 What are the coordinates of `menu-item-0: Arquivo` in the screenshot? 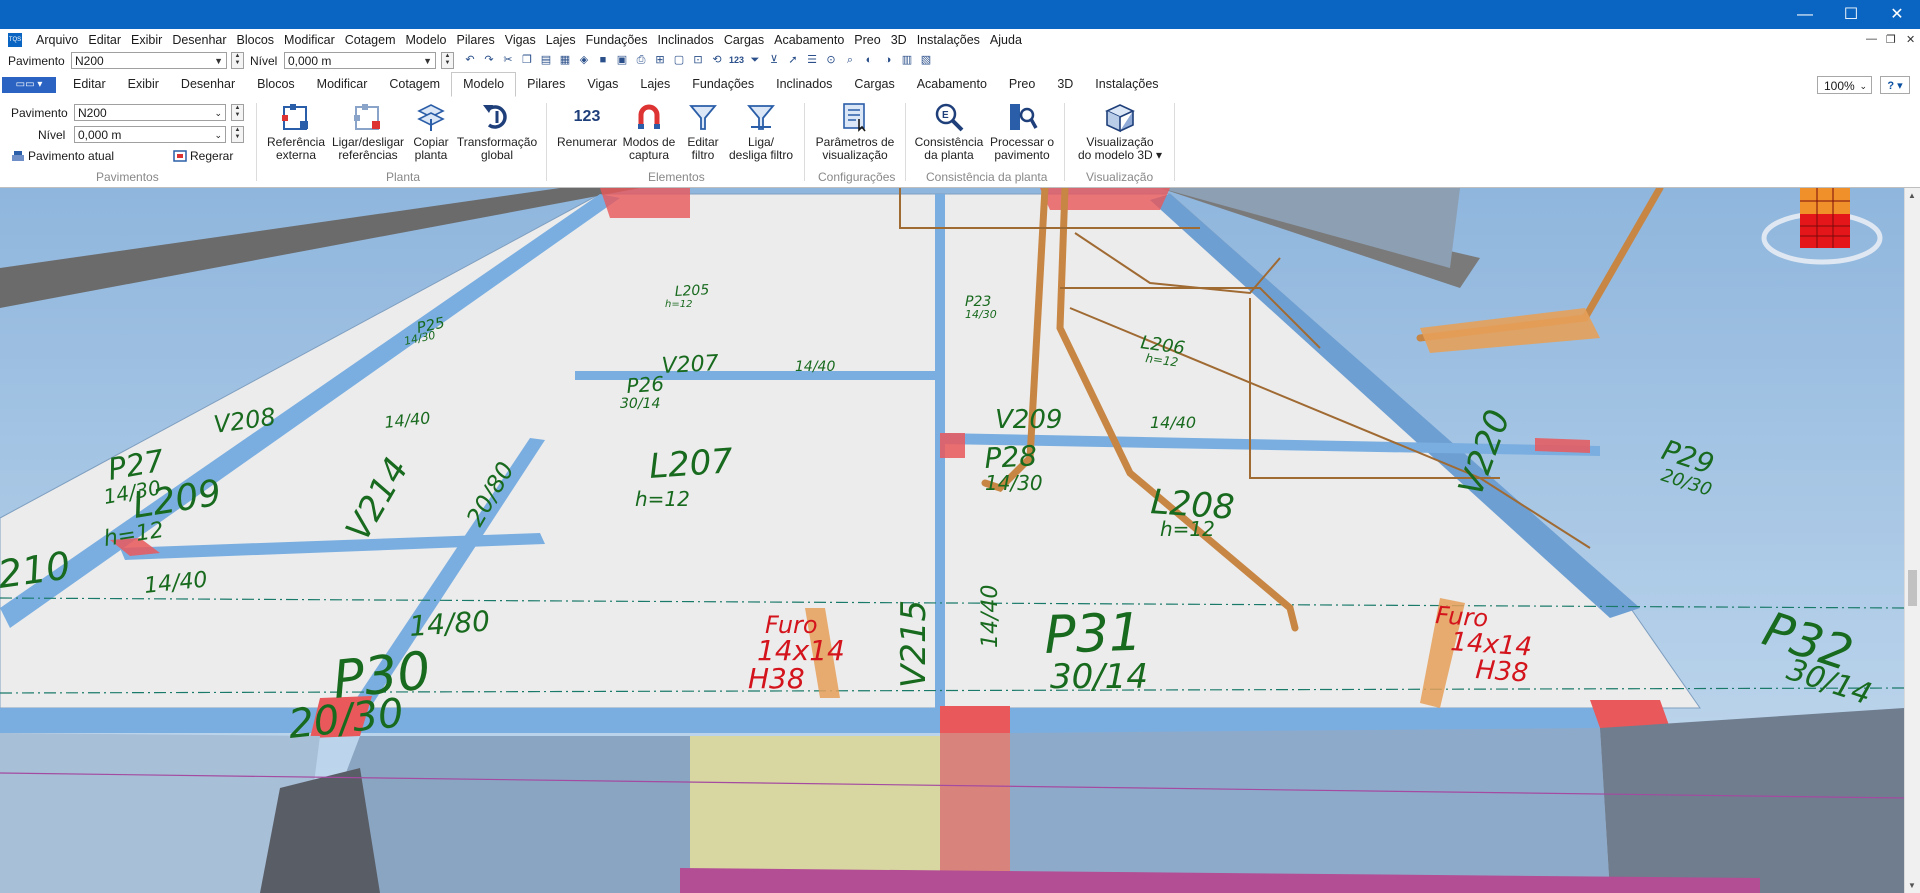 It's located at (57, 40).